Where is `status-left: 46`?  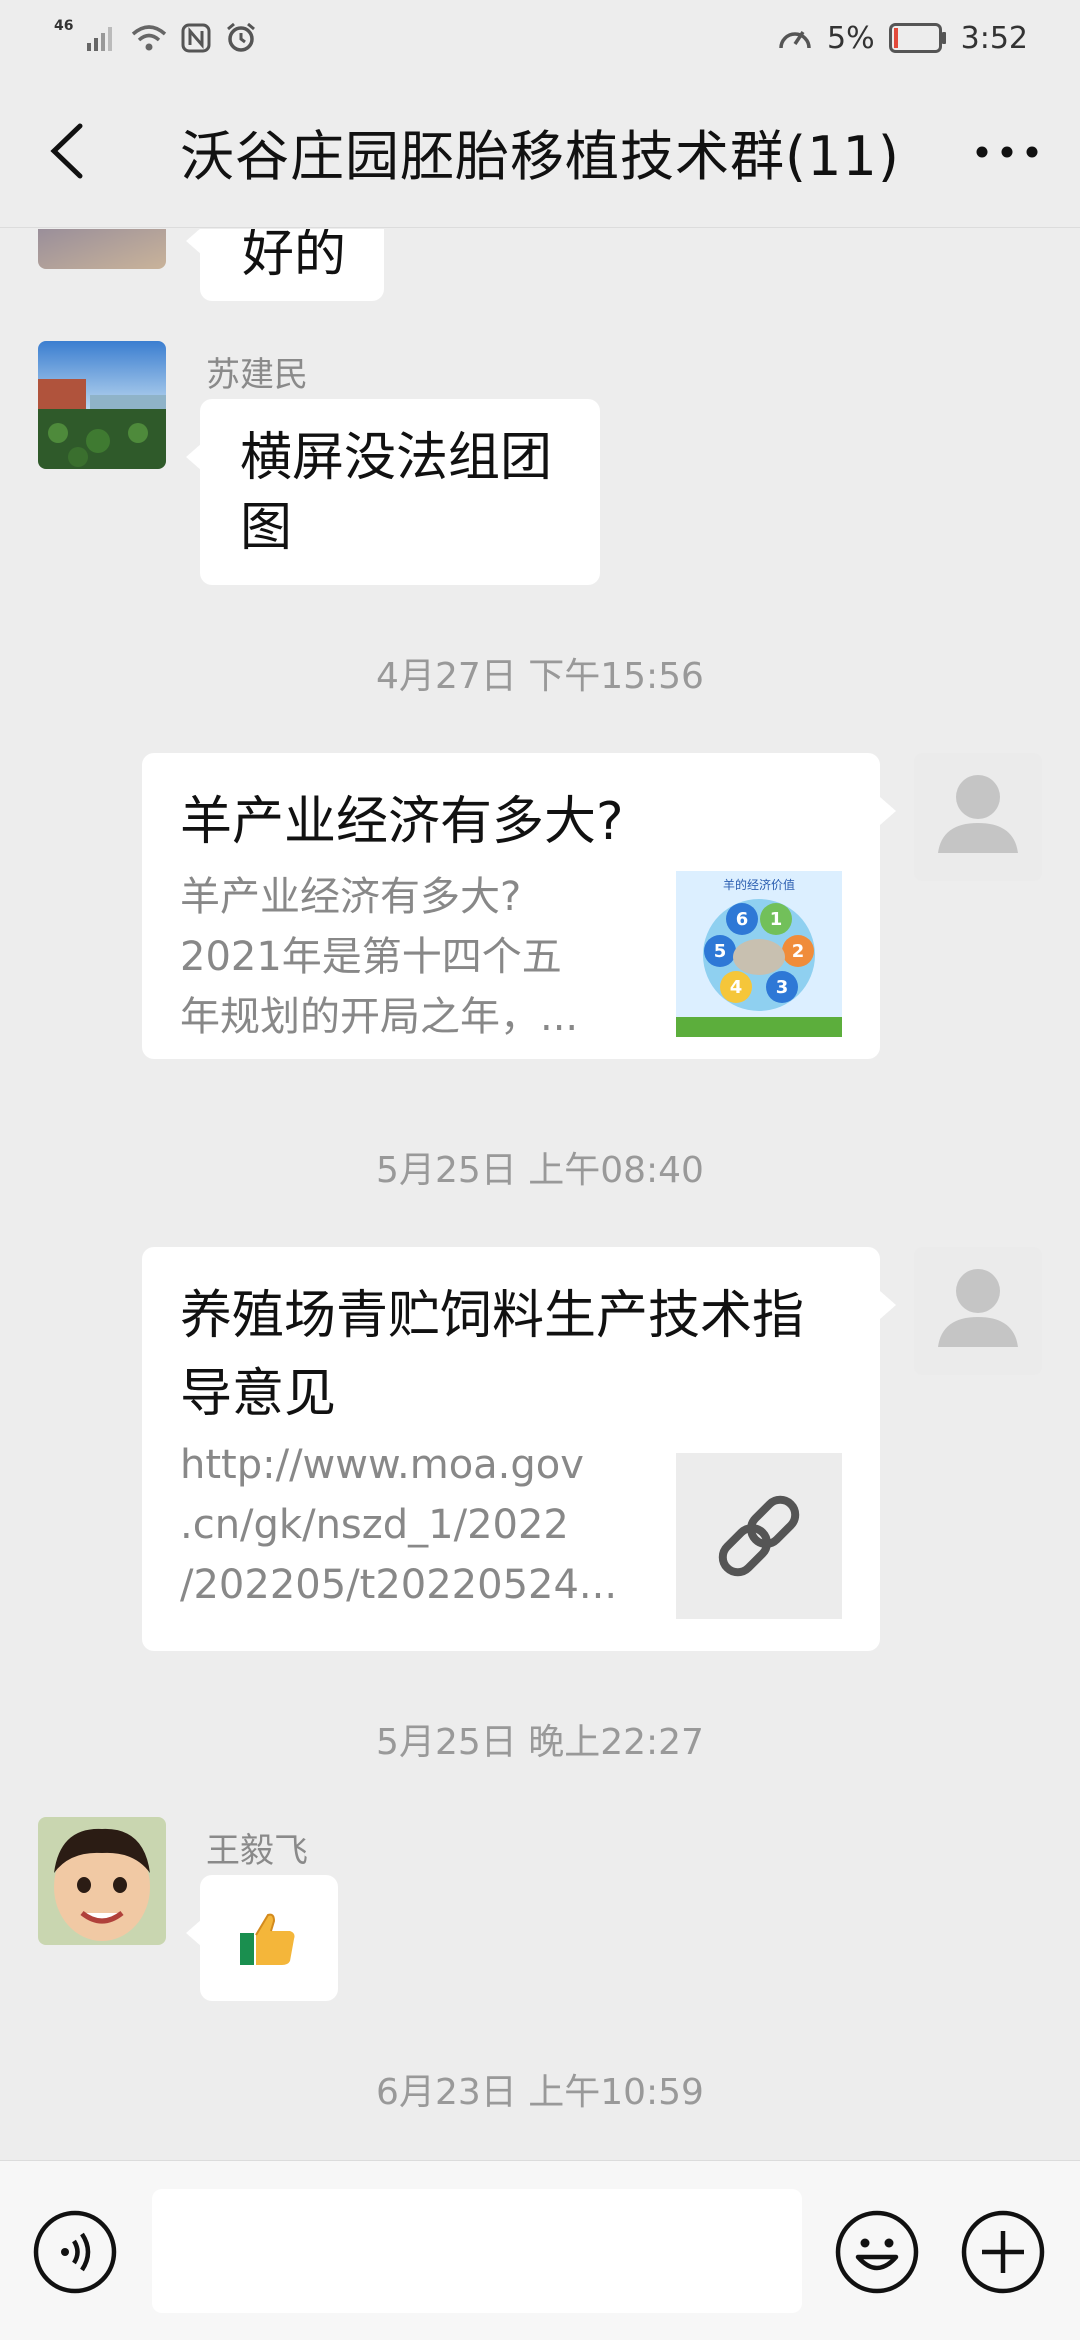 status-left: 46 is located at coordinates (155, 36).